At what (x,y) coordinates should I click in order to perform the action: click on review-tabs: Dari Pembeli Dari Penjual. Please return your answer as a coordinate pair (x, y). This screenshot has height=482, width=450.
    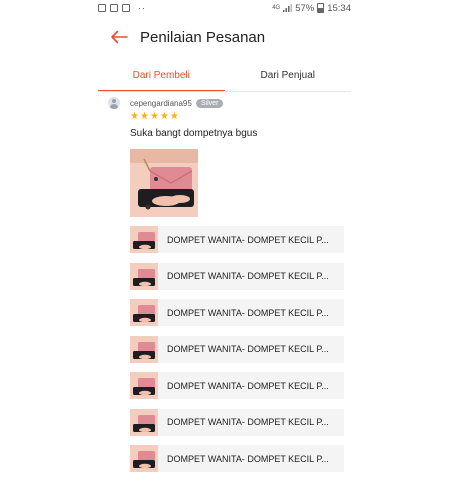
    Looking at the image, I should click on (224, 75).